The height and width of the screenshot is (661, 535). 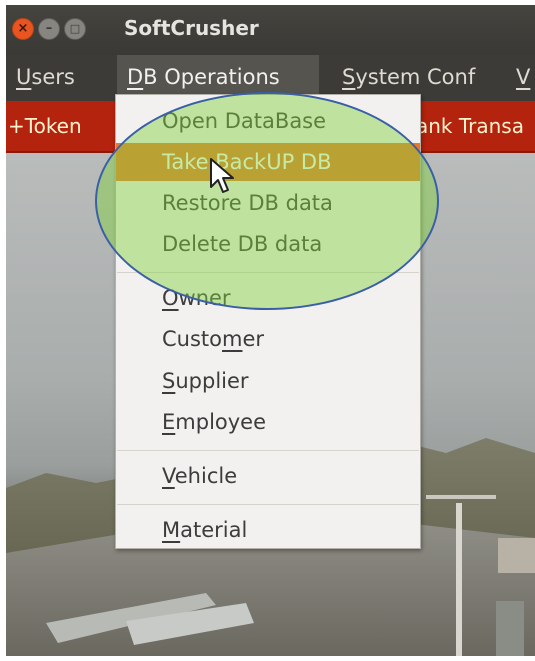 What do you see at coordinates (23, 29) in the screenshot?
I see `close-icon: ×` at bounding box center [23, 29].